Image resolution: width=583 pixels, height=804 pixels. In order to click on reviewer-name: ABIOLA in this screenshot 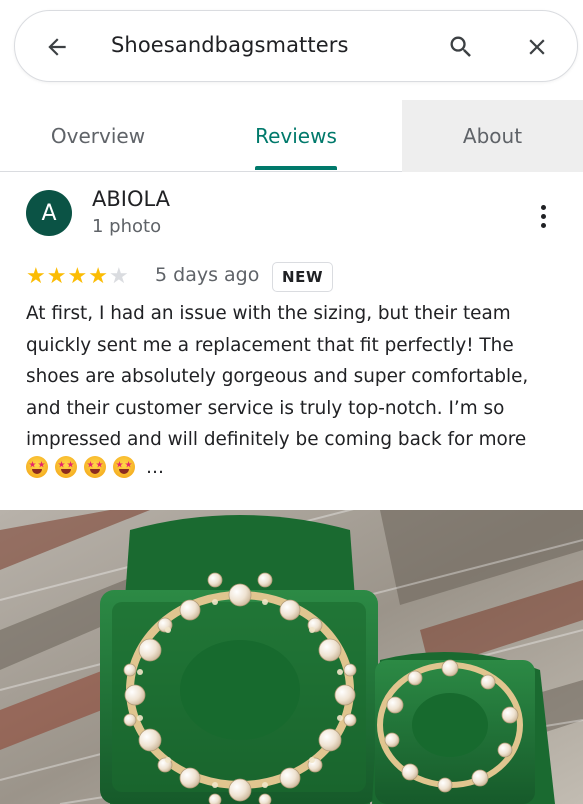, I will do `click(131, 199)`.